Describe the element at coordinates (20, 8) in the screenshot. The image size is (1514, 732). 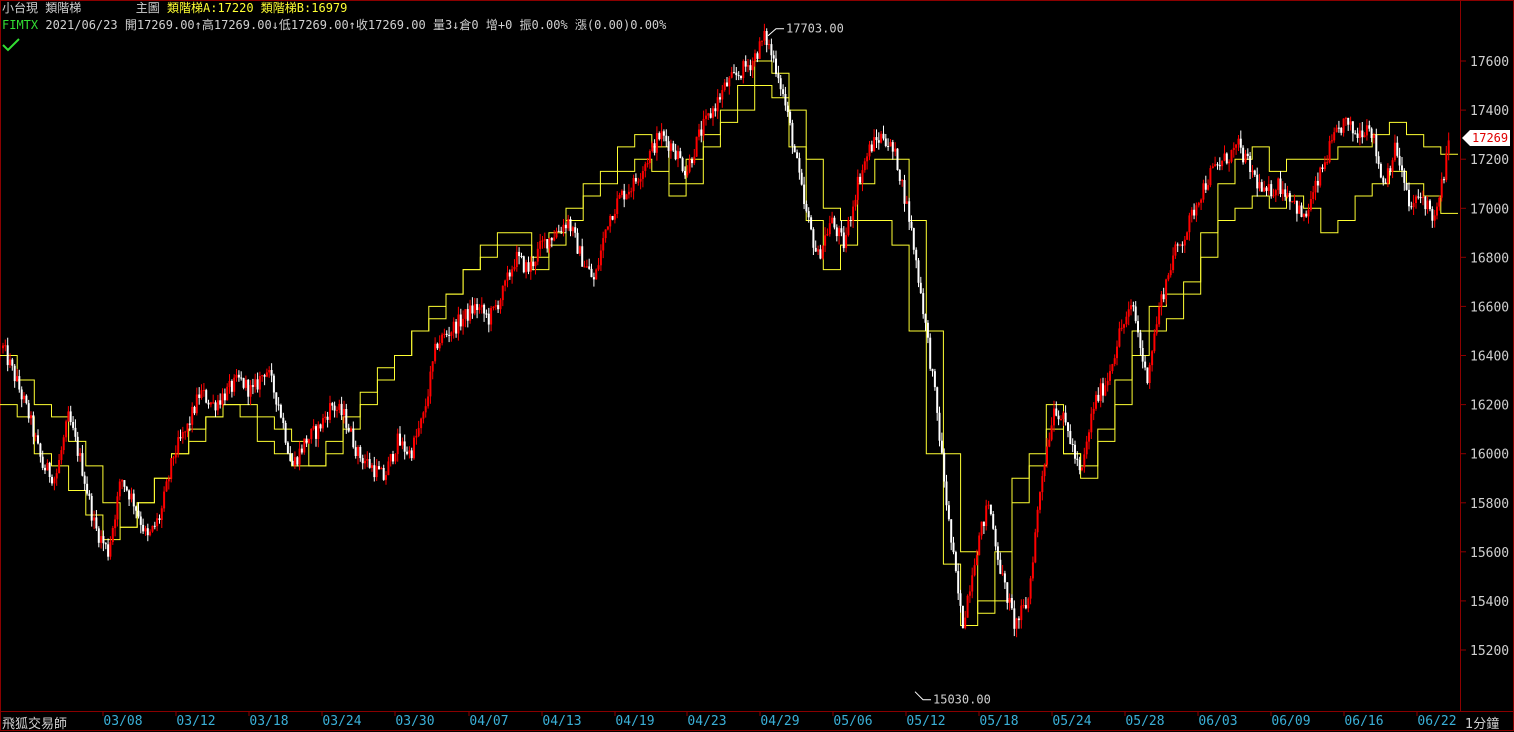
I see `product-name: 小台現` at that location.